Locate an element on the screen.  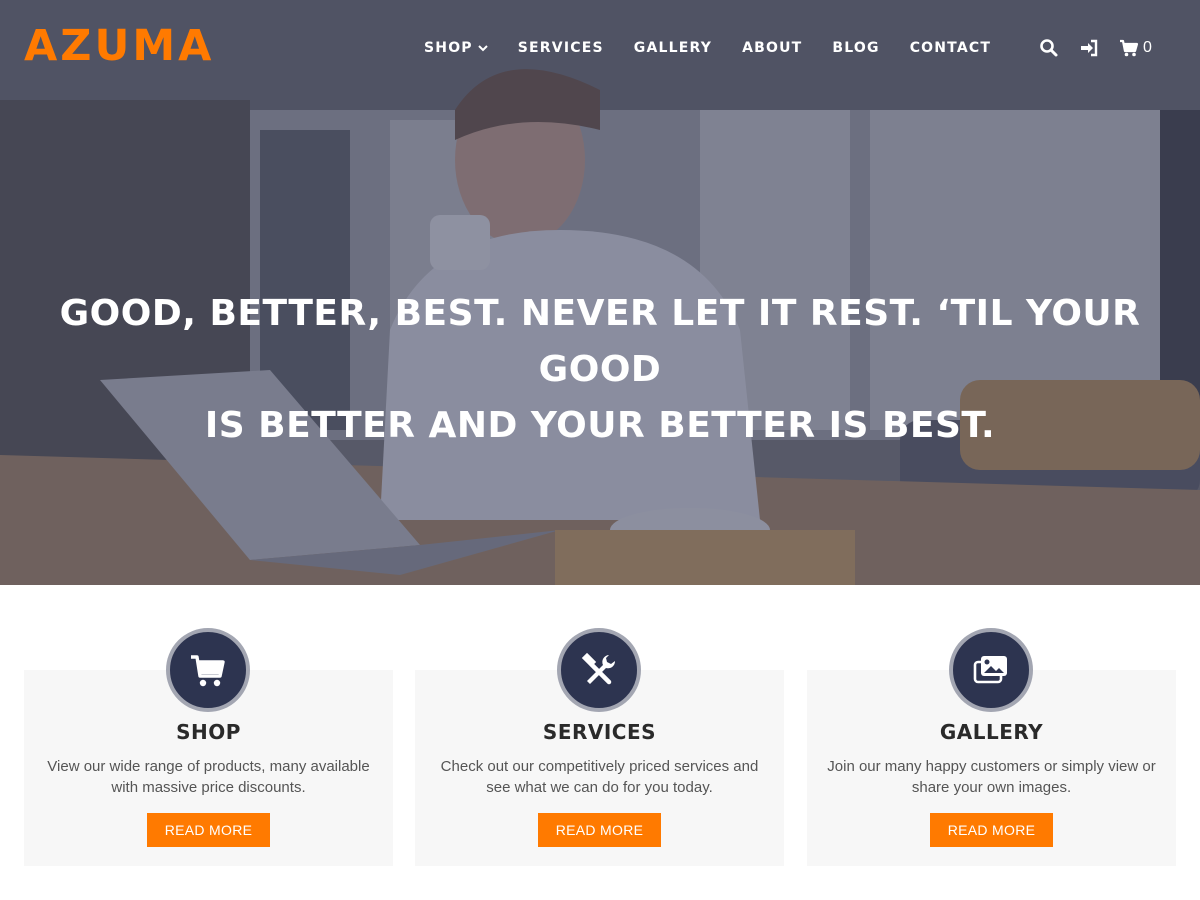
site-logo: AZUMA is located at coordinates (119, 46).